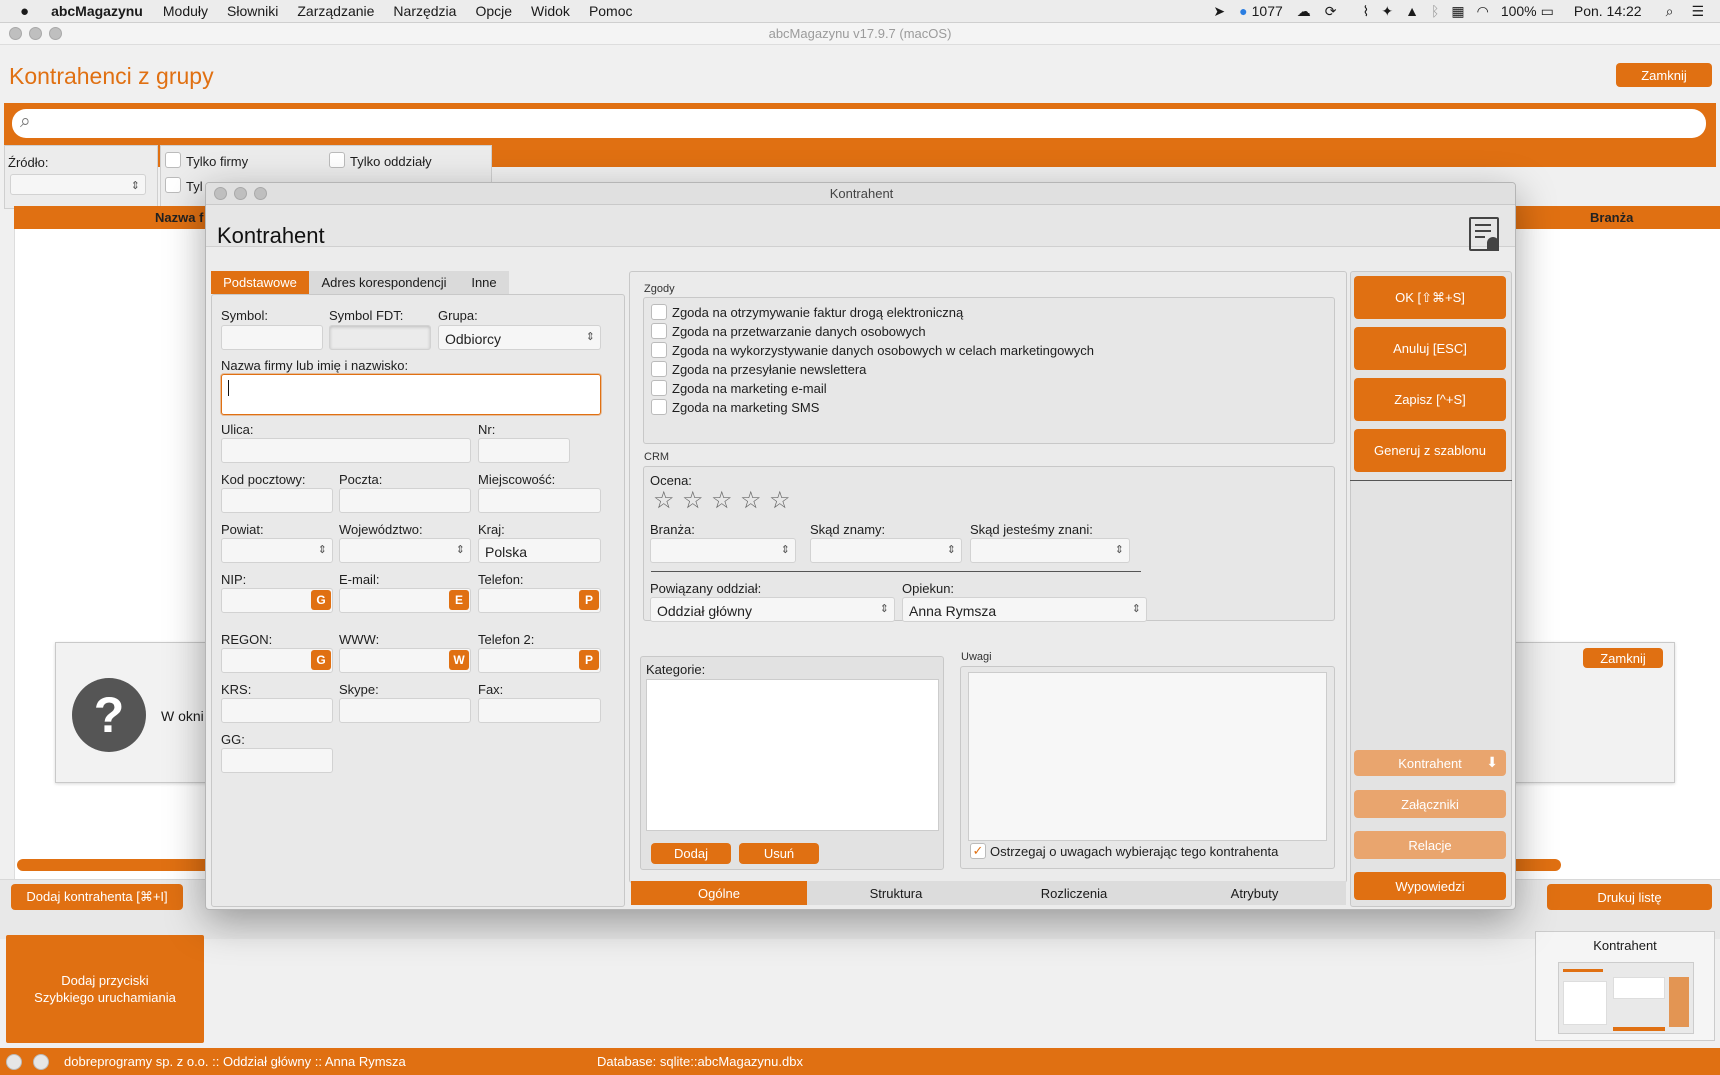  What do you see at coordinates (1629, 897) in the screenshot?
I see `print-list-button: Drukuj listę` at bounding box center [1629, 897].